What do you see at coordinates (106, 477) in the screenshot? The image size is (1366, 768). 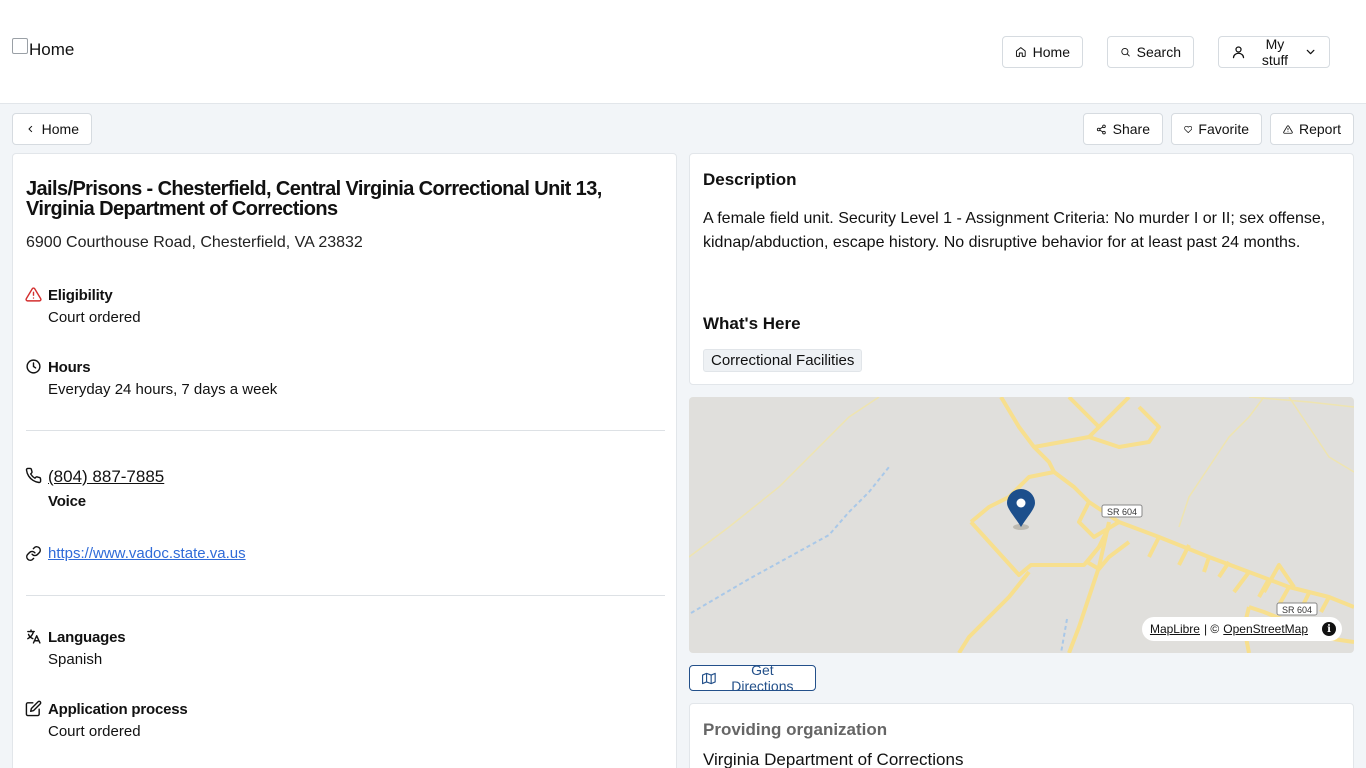 I see `phone-number-link: (804) 887-7885` at bounding box center [106, 477].